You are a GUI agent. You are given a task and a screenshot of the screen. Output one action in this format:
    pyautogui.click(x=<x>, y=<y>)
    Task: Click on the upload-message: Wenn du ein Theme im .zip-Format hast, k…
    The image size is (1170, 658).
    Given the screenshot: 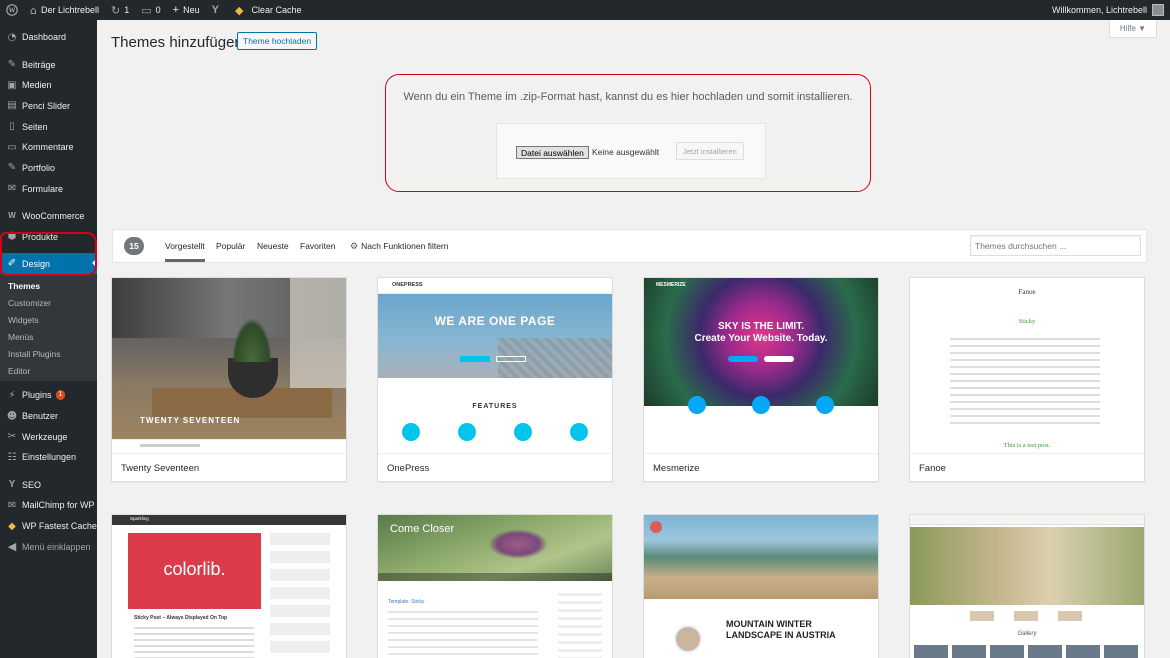 What is the action you would take?
    pyautogui.click(x=628, y=97)
    